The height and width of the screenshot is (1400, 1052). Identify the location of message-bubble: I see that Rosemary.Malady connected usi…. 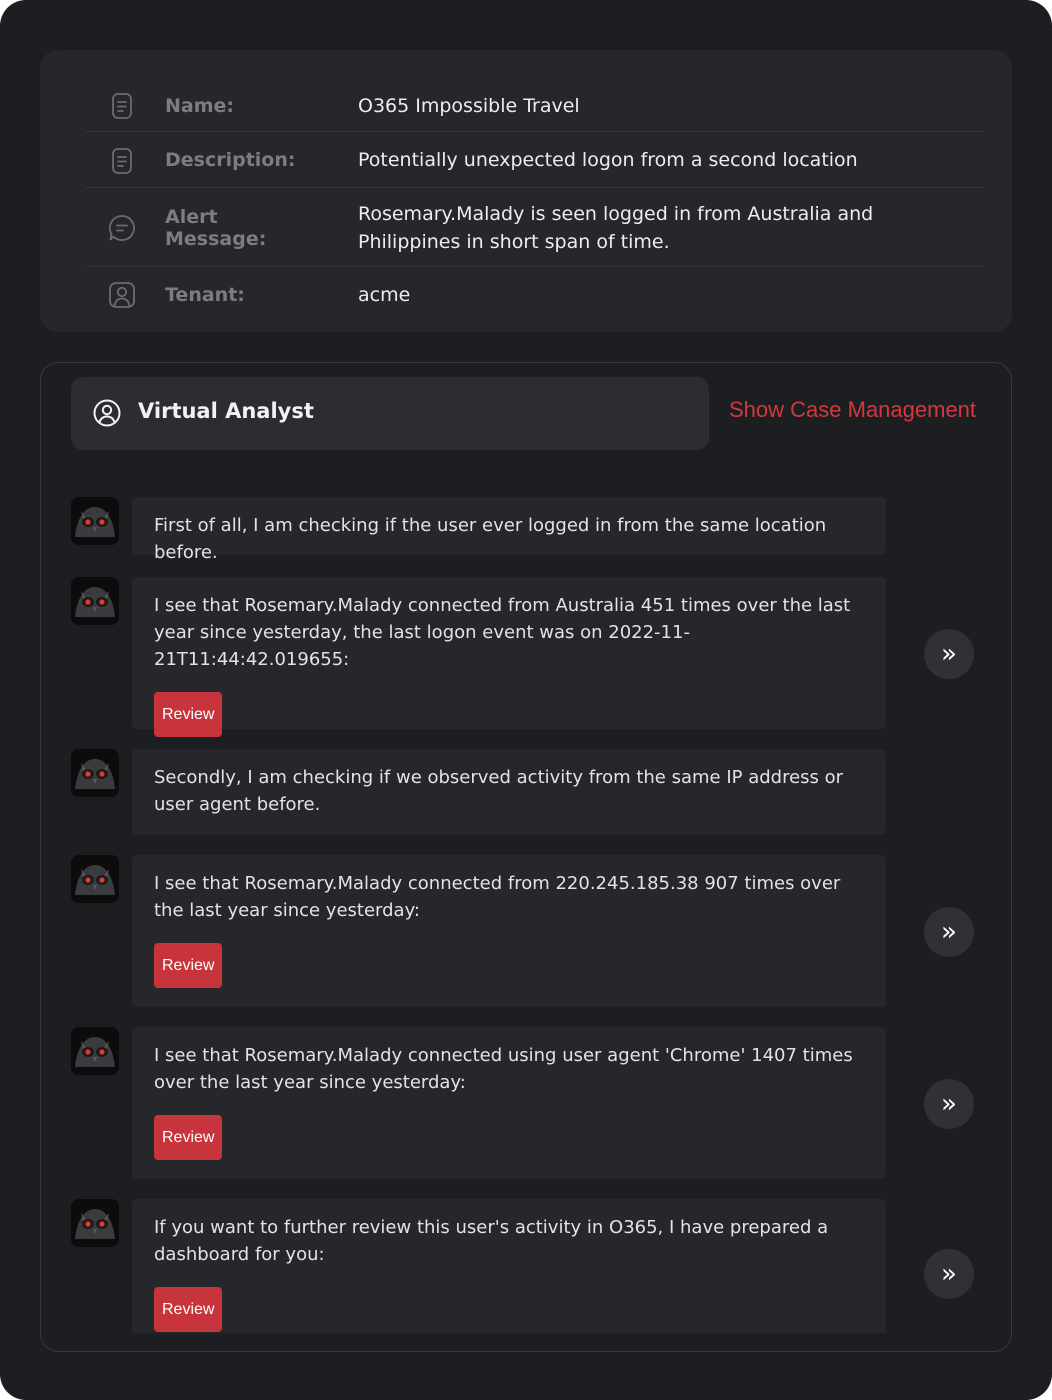
(509, 1103).